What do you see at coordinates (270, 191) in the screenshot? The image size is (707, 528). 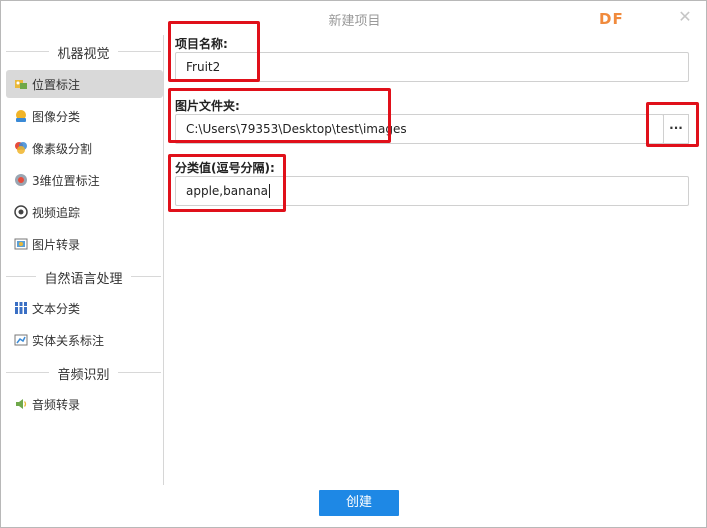 I see `text-caret` at bounding box center [270, 191].